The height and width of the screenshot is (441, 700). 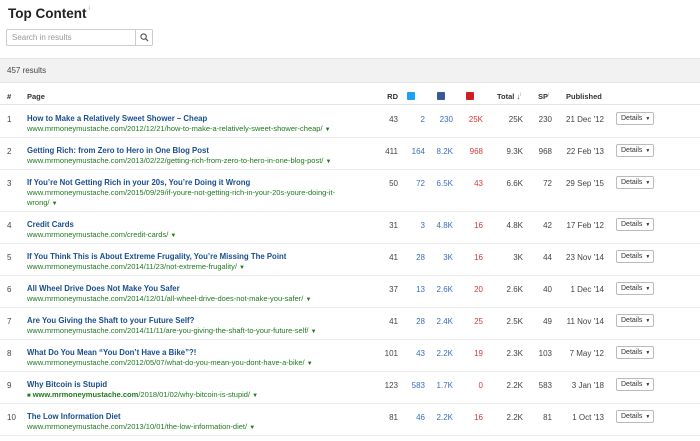 What do you see at coordinates (441, 151) in the screenshot?
I see `facebook-value: 8.2K` at bounding box center [441, 151].